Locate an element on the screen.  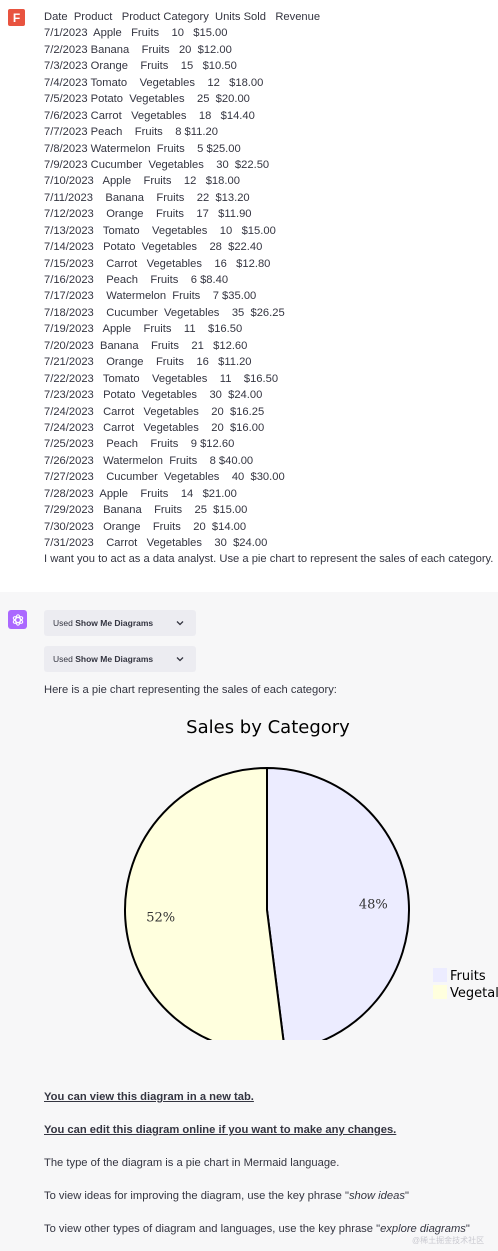
message-line: 7/31/2023 Carrot Vegetables 30 $24.00 is located at coordinates (156, 543).